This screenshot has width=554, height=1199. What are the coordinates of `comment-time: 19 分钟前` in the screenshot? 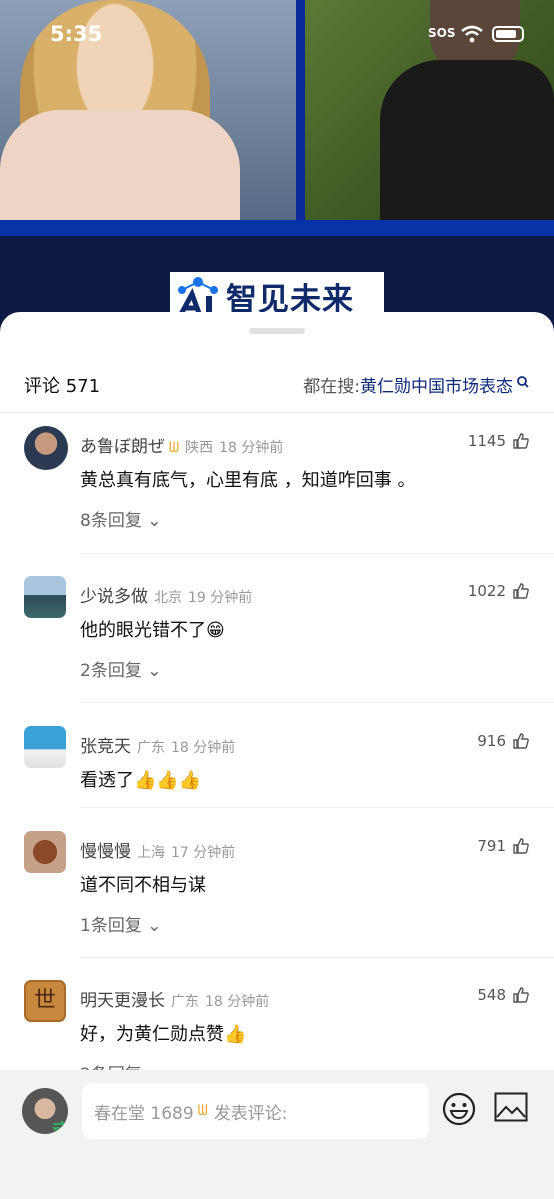 It's located at (220, 598).